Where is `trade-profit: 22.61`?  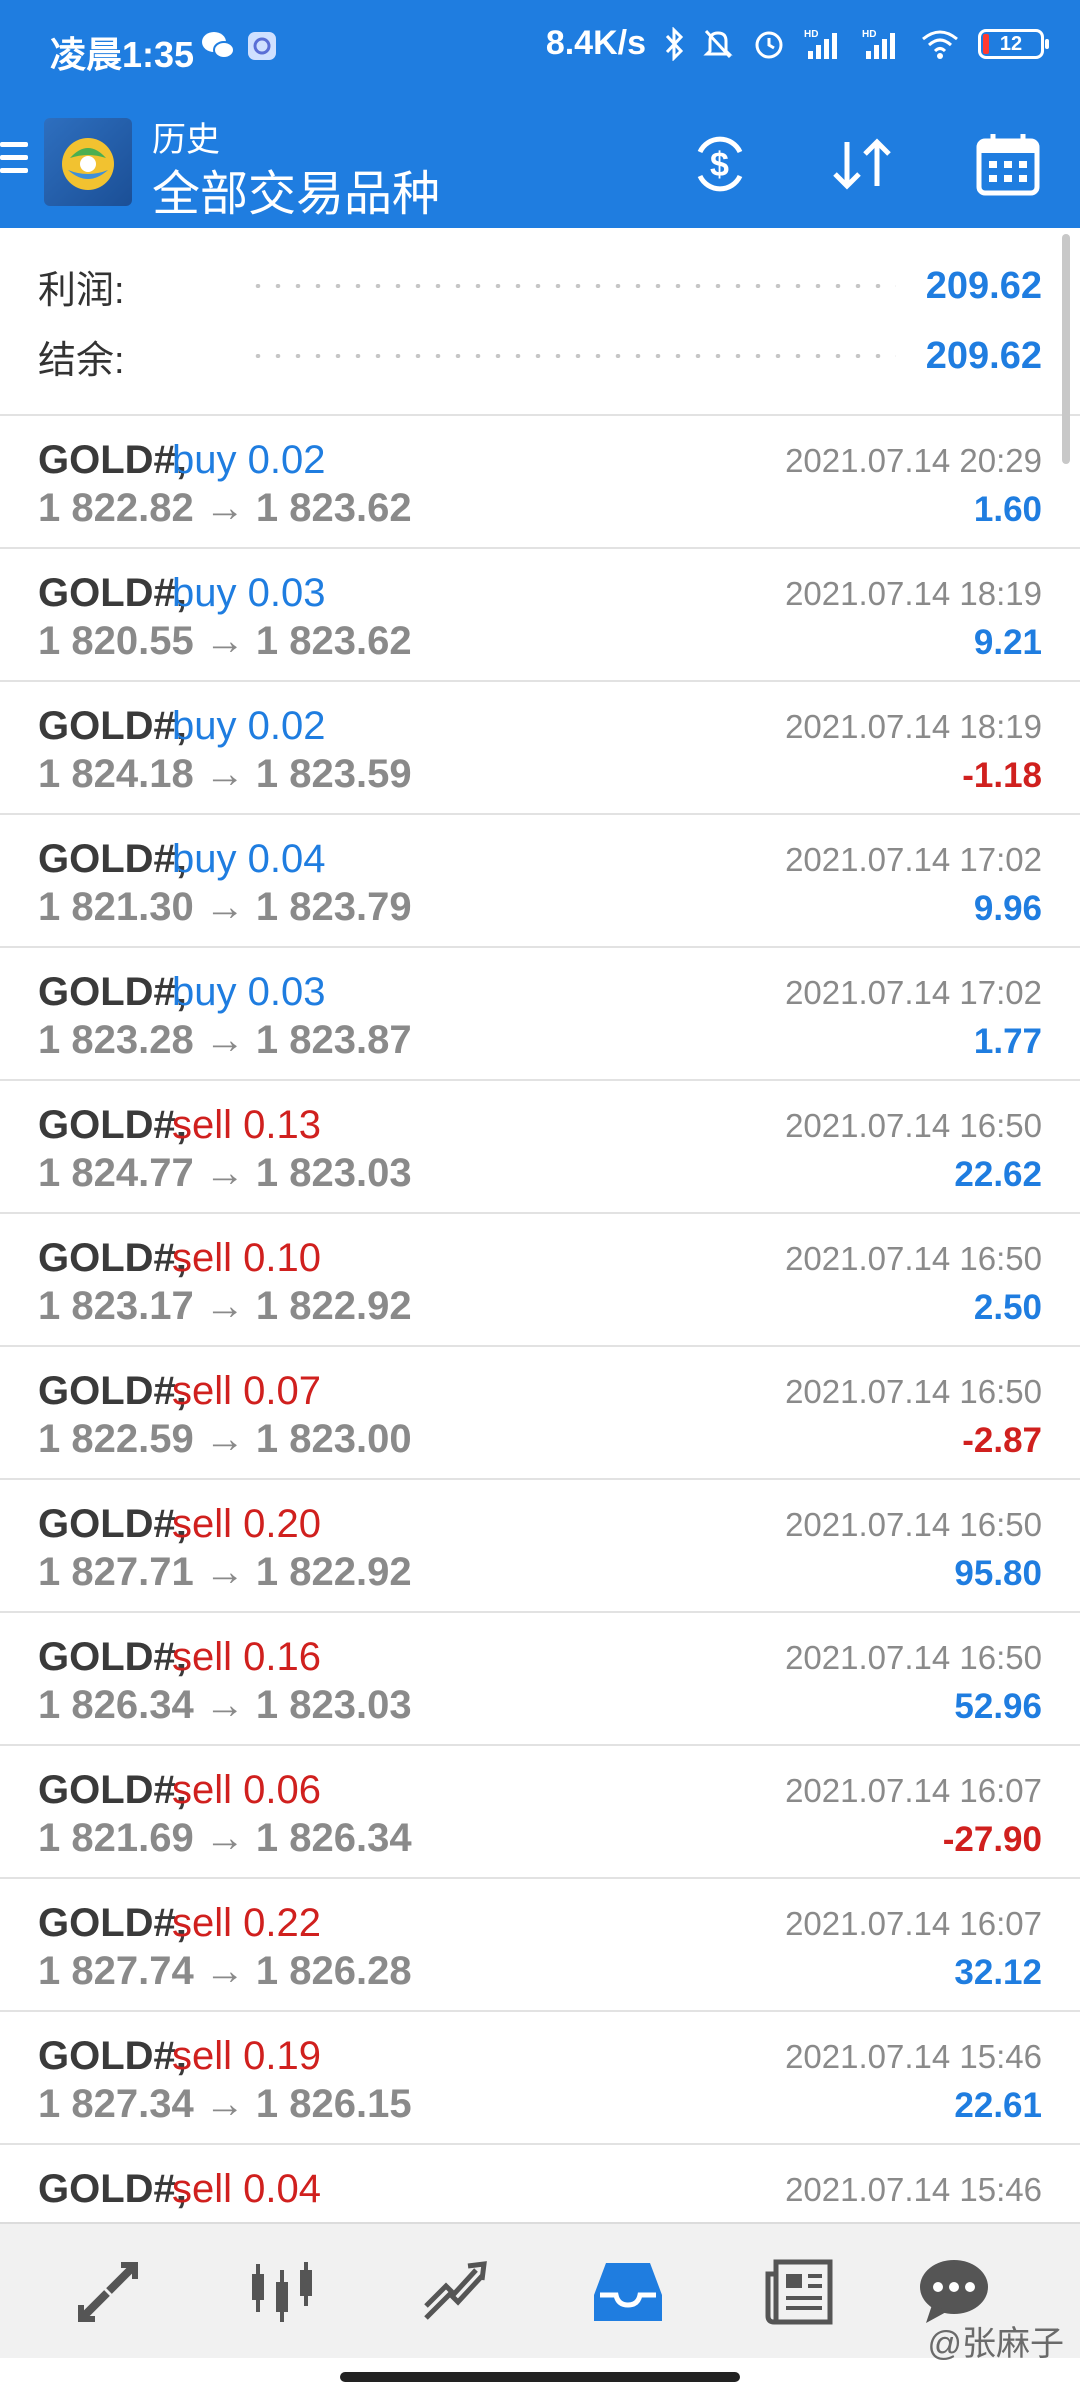
trade-profit: 22.61 is located at coordinates (998, 2105).